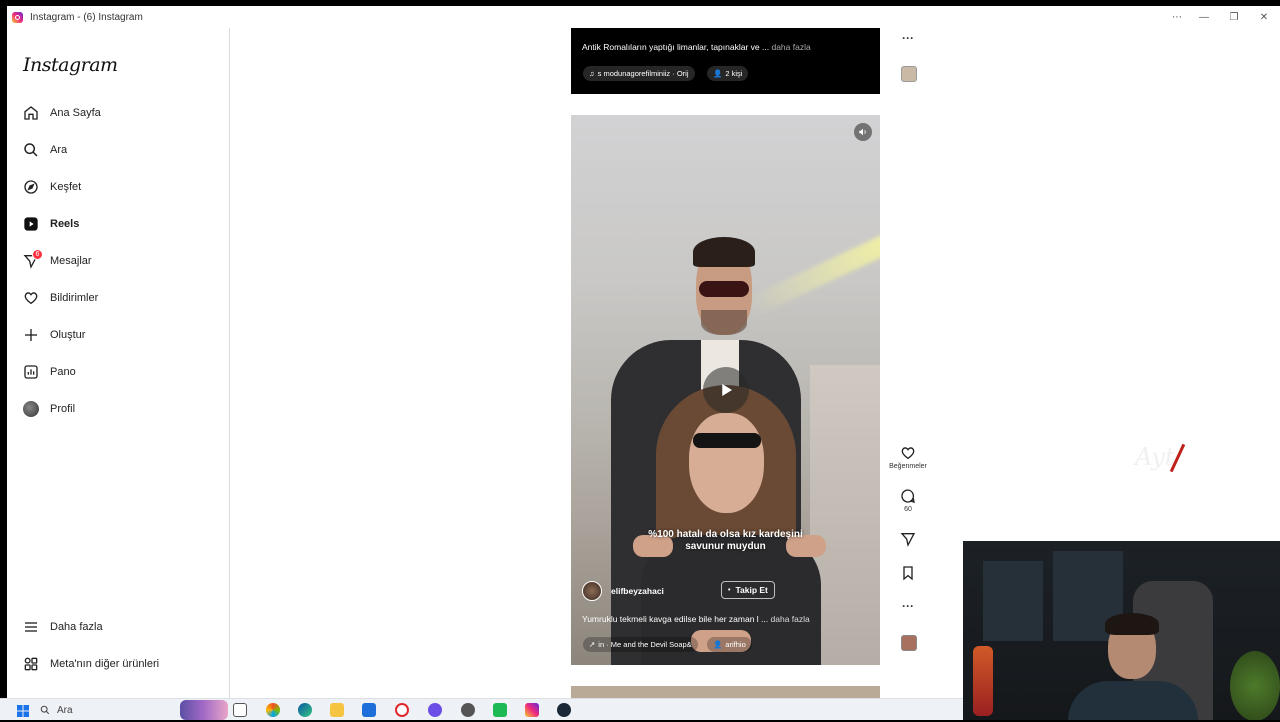 This screenshot has width=1280, height=722. Describe the element at coordinates (640, 644) in the screenshot. I see `audio-chip: ↗ in · Me and the Devil Soap&` at that location.